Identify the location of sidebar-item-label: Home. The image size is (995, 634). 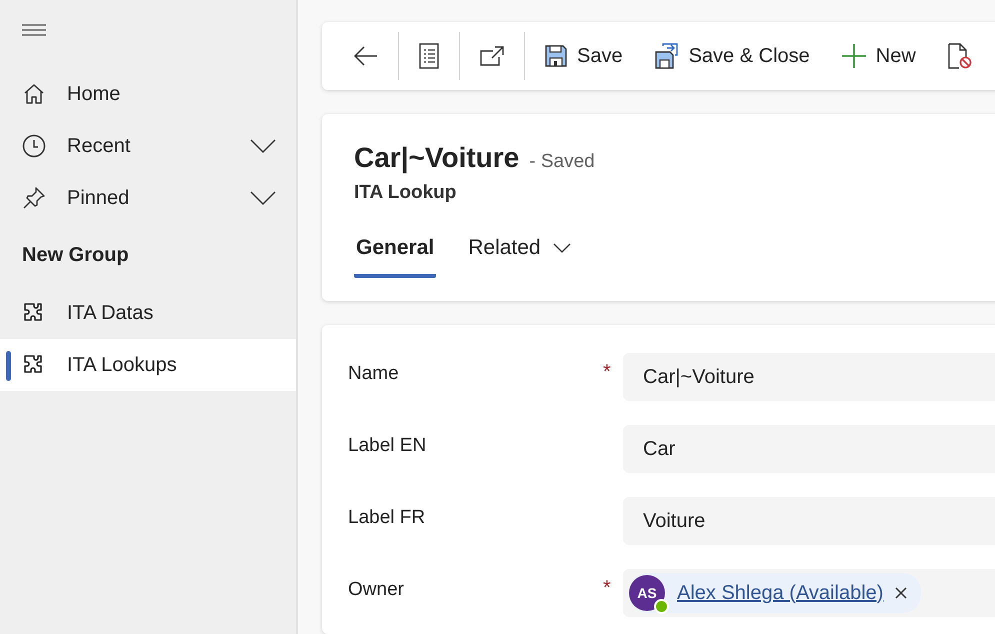
(94, 94).